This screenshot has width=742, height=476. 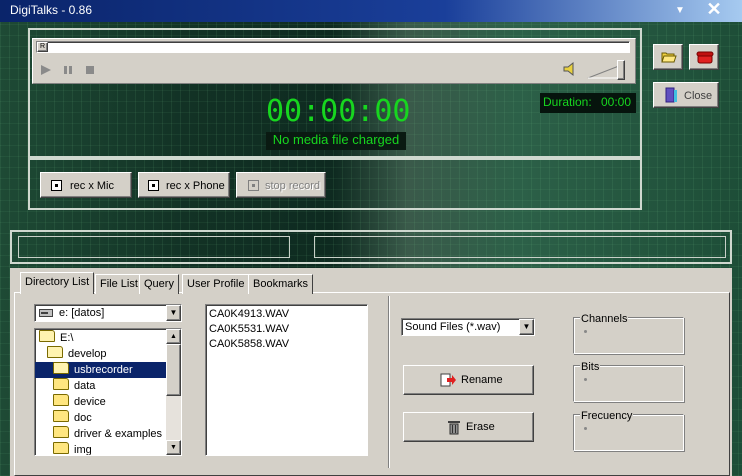 I want to click on title-bar: DigiTalks - 0.86 ▼ ✕, so click(x=371, y=11).